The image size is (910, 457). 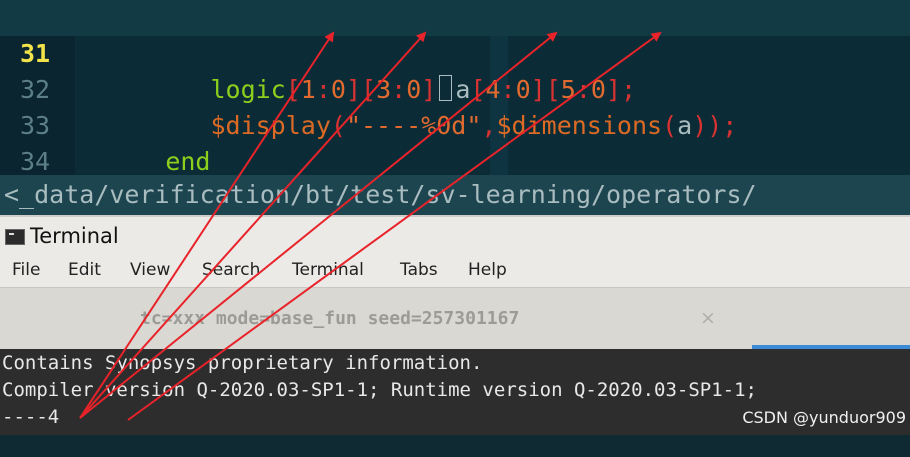 I want to click on menu-tabs: Tabs, so click(x=419, y=270).